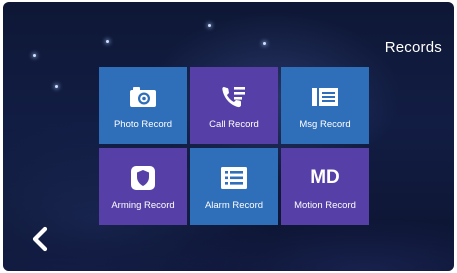 The width and height of the screenshot is (457, 273). Describe the element at coordinates (325, 97) in the screenshot. I see `message-list-icon` at that location.